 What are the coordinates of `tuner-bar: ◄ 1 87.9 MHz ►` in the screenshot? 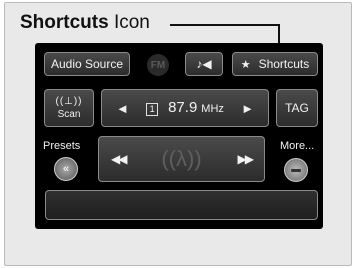 It's located at (185, 108).